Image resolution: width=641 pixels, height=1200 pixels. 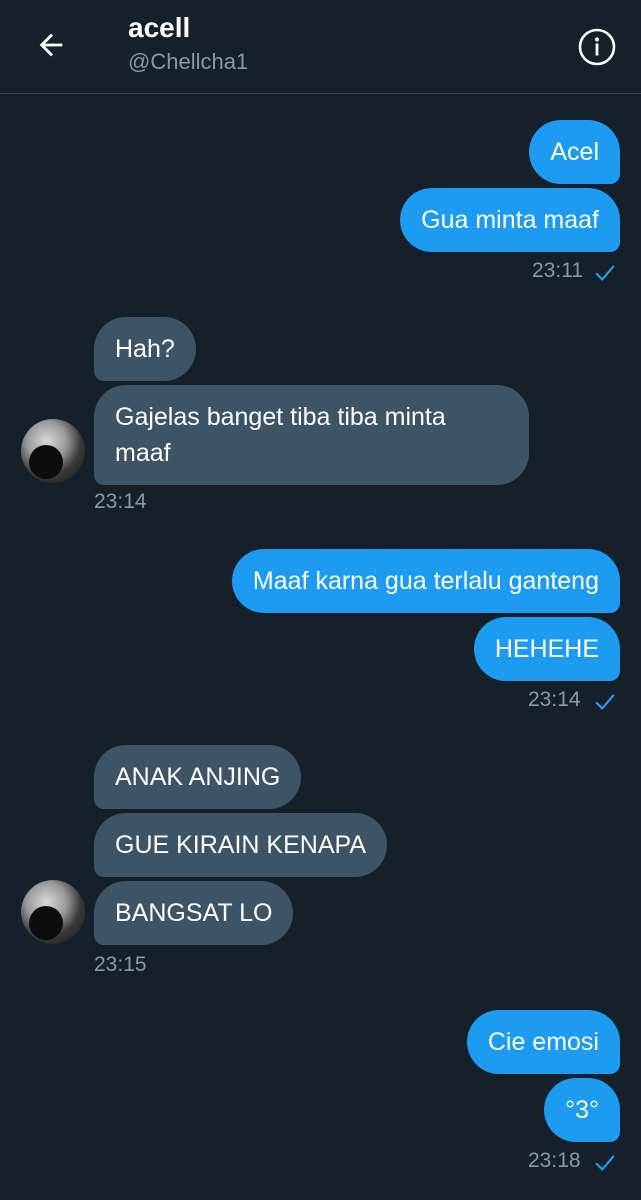 What do you see at coordinates (198, 777) in the screenshot?
I see `incoming-message: ANAK ANJING` at bounding box center [198, 777].